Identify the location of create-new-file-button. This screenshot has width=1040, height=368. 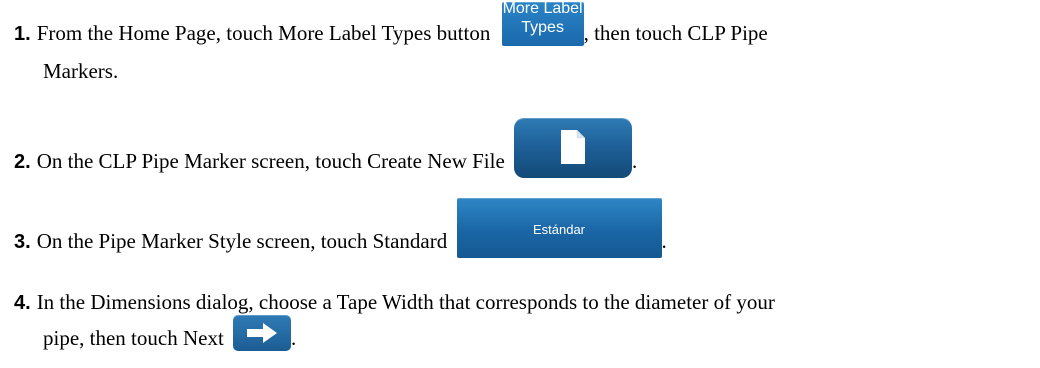
(573, 148).